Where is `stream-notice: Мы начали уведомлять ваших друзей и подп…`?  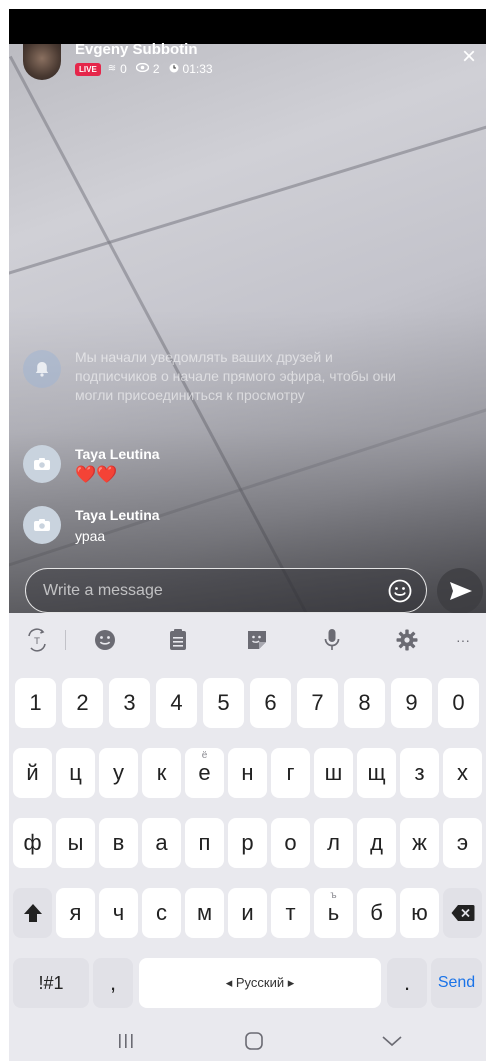 stream-notice: Мы начали уведомлять ваших друзей и подп… is located at coordinates (235, 376).